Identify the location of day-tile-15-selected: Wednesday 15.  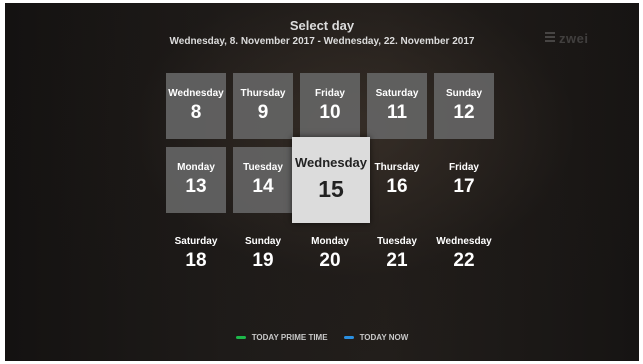
(331, 180).